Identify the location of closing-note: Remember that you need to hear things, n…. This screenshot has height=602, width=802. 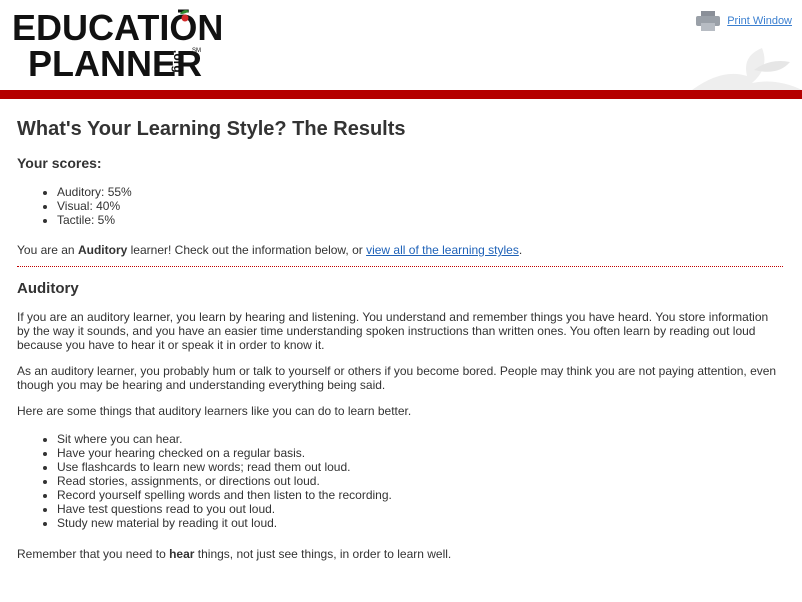
(400, 554).